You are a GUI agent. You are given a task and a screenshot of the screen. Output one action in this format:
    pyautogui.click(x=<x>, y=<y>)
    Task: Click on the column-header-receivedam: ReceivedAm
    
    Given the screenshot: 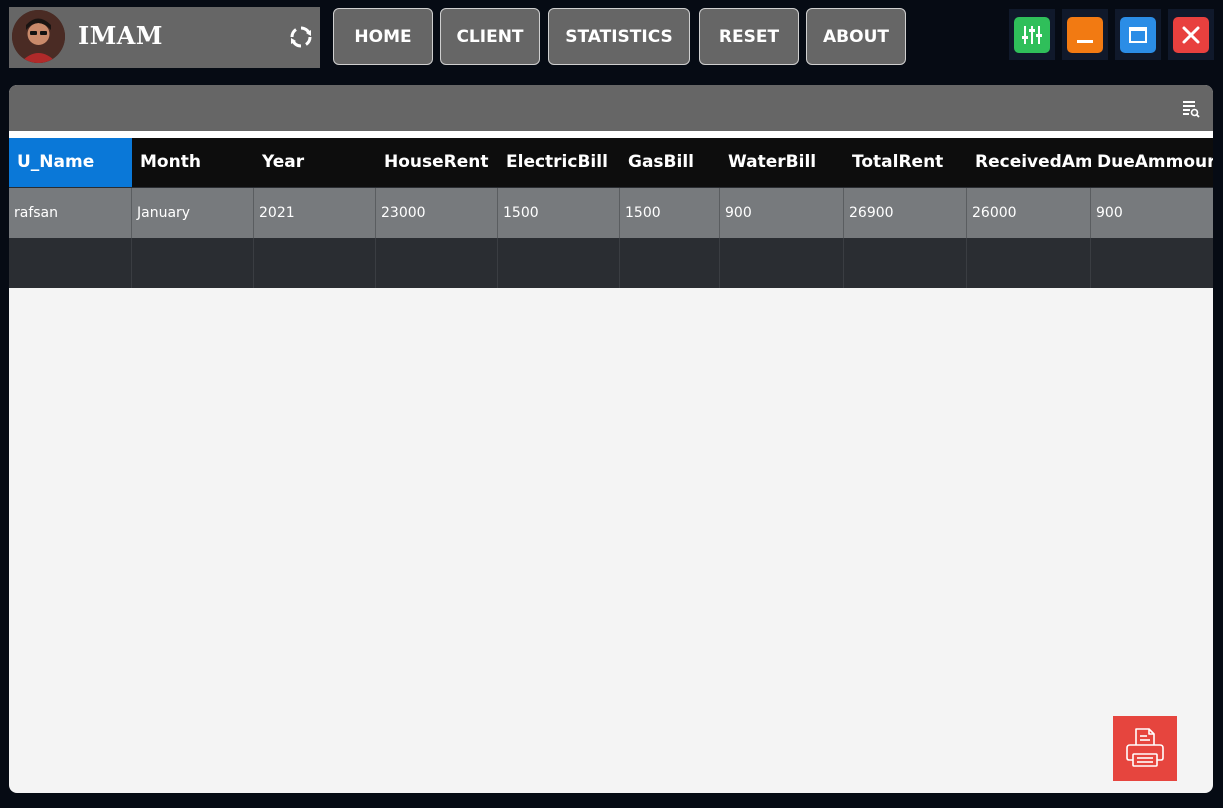 What is the action you would take?
    pyautogui.click(x=1029, y=162)
    